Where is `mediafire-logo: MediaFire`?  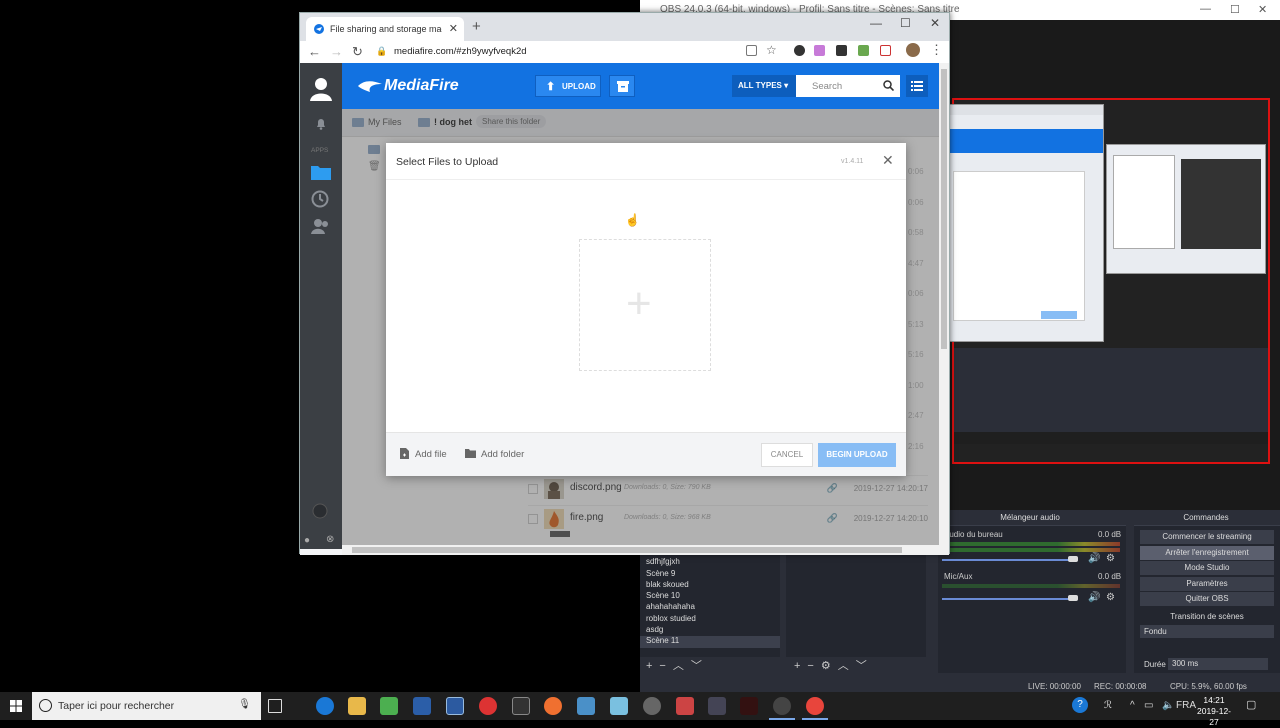
mediafire-logo: MediaFire is located at coordinates (408, 86).